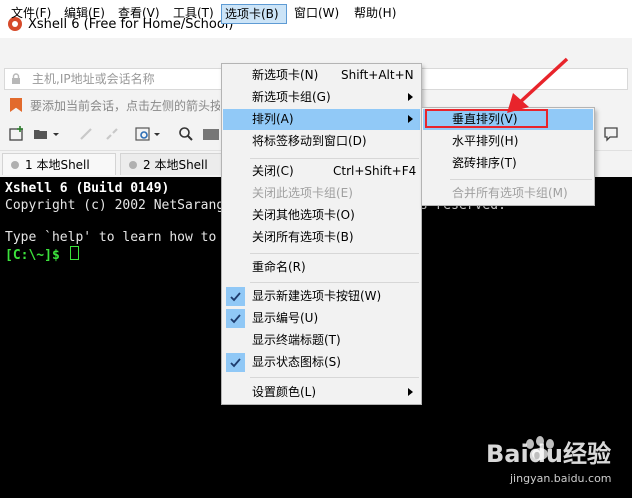 The width and height of the screenshot is (632, 498). I want to click on menu-item-show-status-icon: 显示状态图标(S), so click(321, 362).